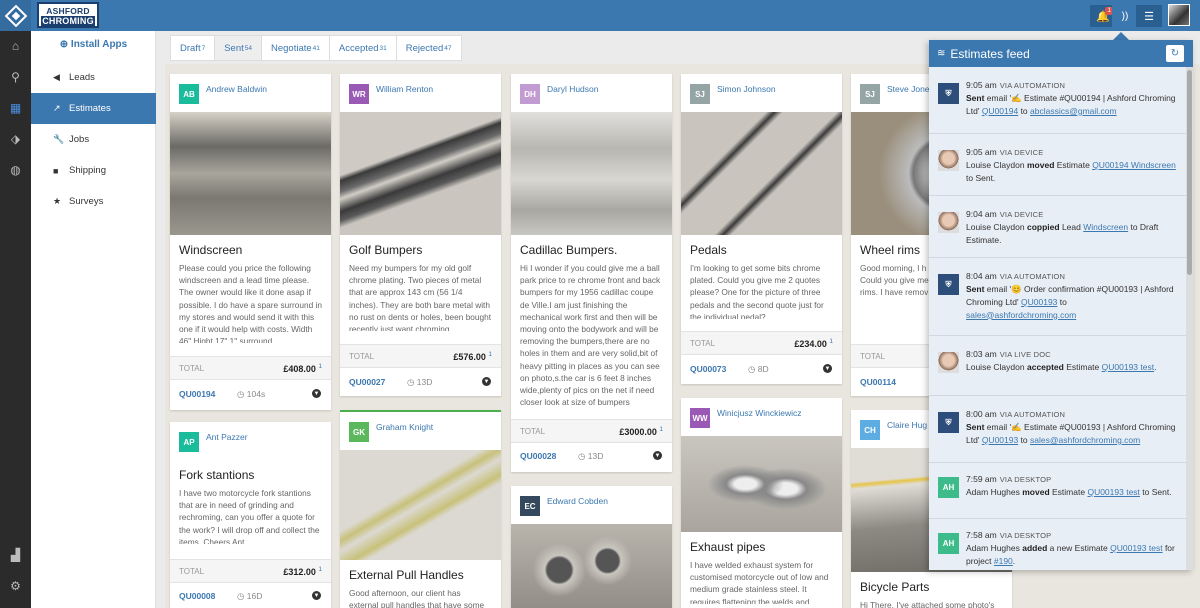  What do you see at coordinates (1003, 561) in the screenshot?
I see `entry-link: #190` at bounding box center [1003, 561].